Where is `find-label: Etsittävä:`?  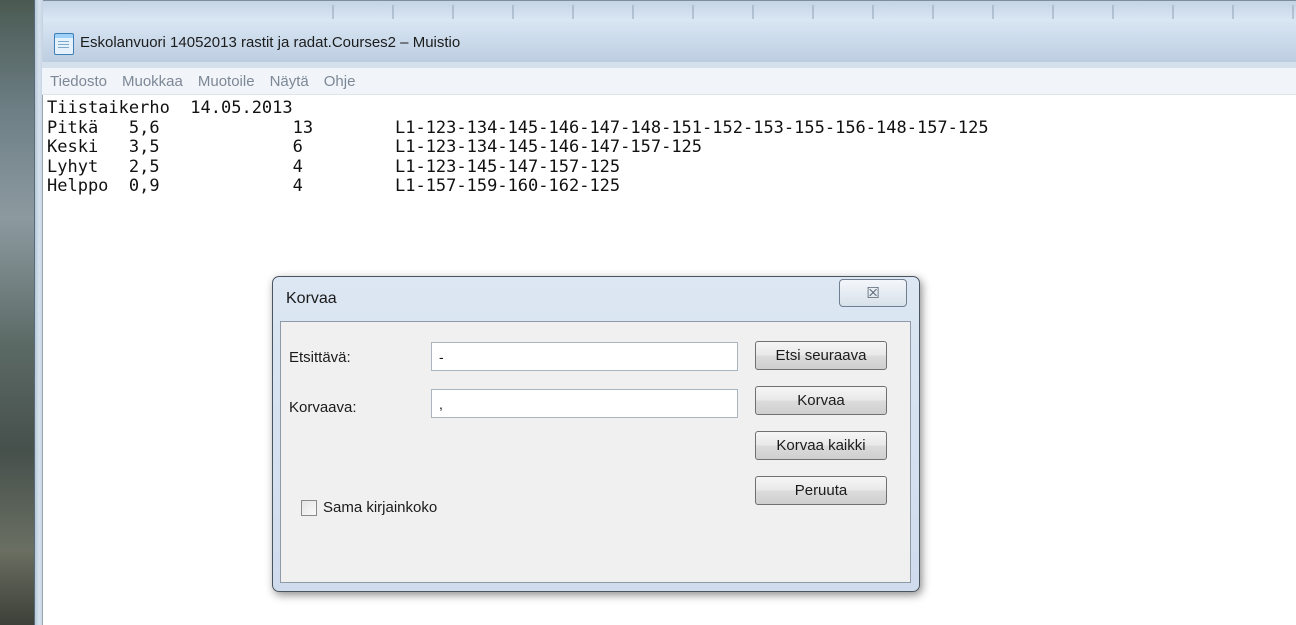 find-label: Etsittävä: is located at coordinates (320, 357).